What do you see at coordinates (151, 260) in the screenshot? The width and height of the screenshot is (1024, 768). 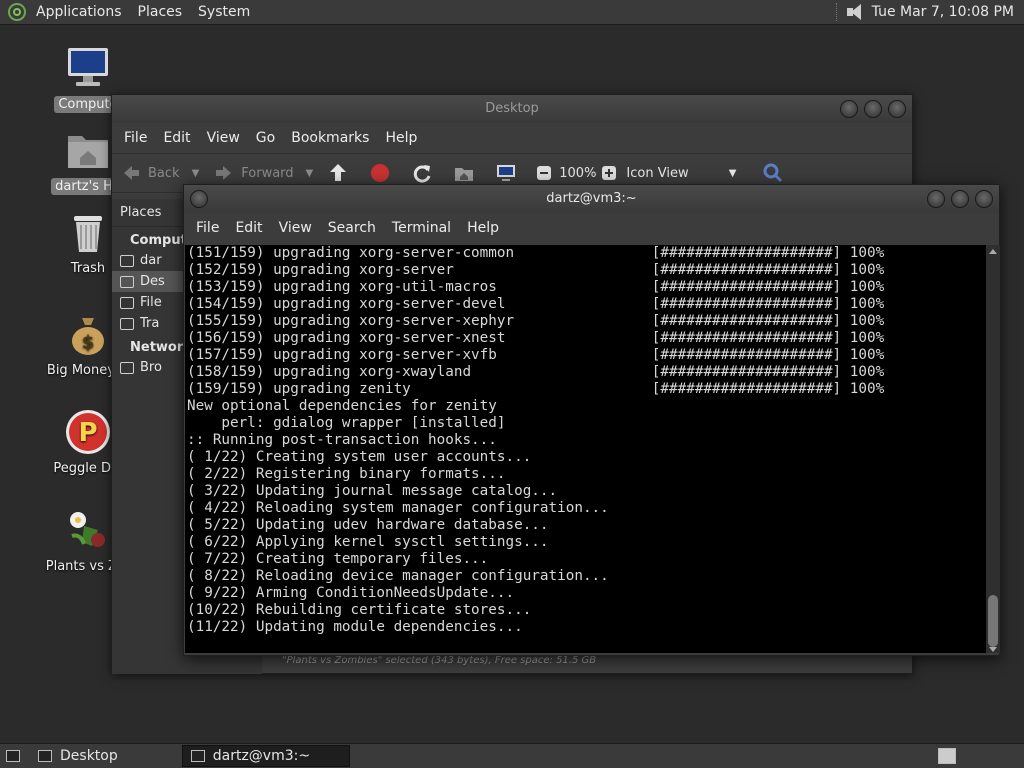 I see `sidebar-item-label: dar` at bounding box center [151, 260].